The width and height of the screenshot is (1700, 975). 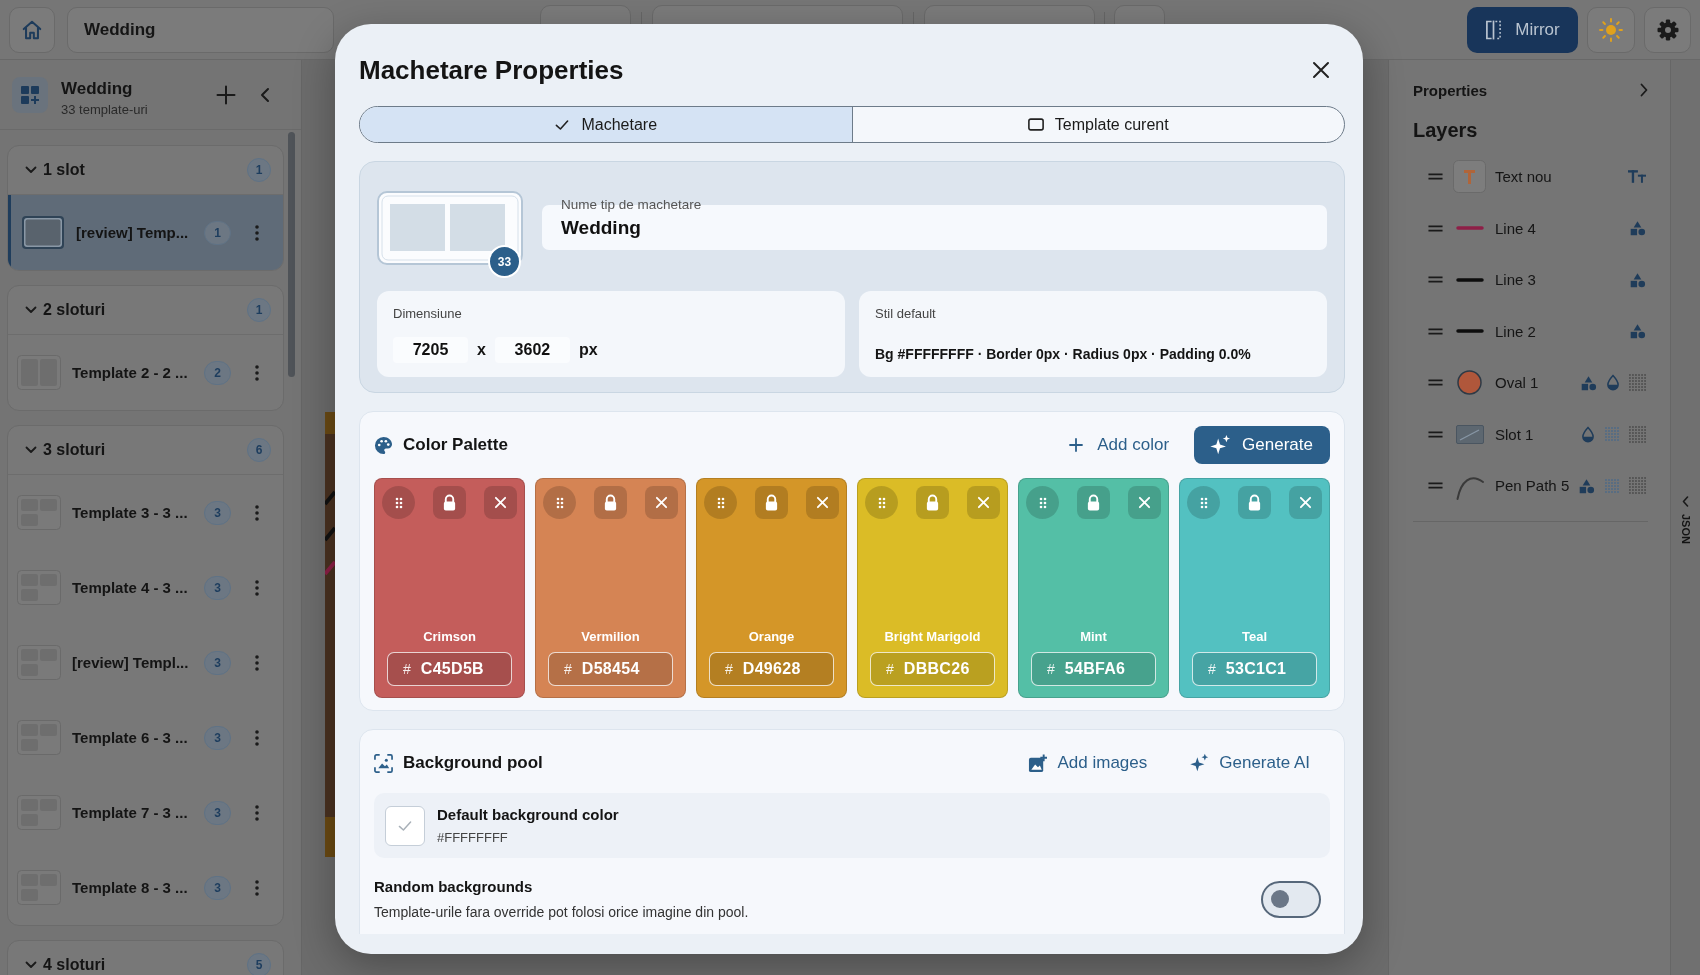 What do you see at coordinates (145, 812) in the screenshot?
I see `template-item: Template 7 - 3 ... 3` at bounding box center [145, 812].